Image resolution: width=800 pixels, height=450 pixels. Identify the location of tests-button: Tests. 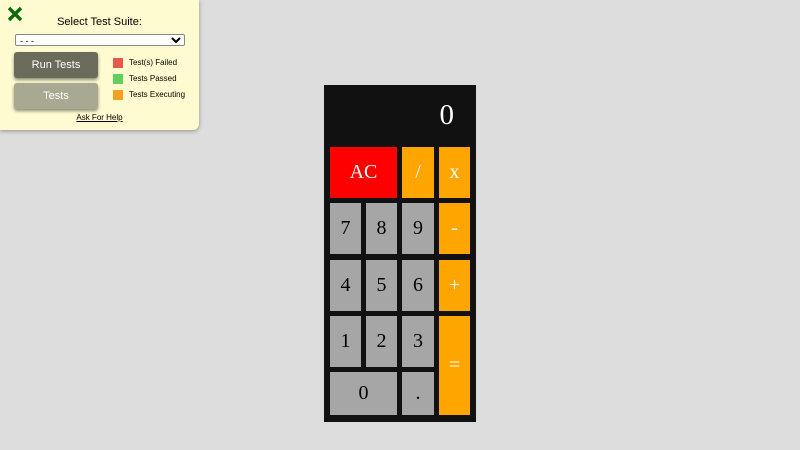
(56, 96).